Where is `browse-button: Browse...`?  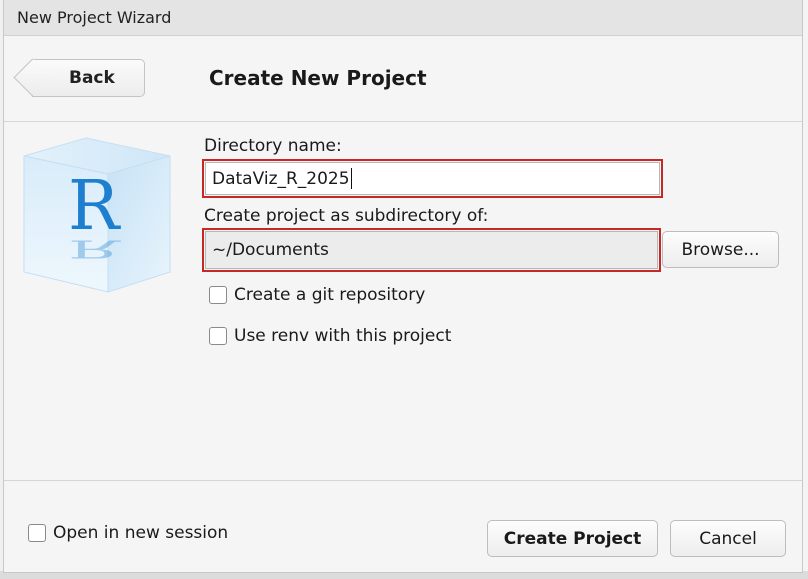 browse-button: Browse... is located at coordinates (720, 249).